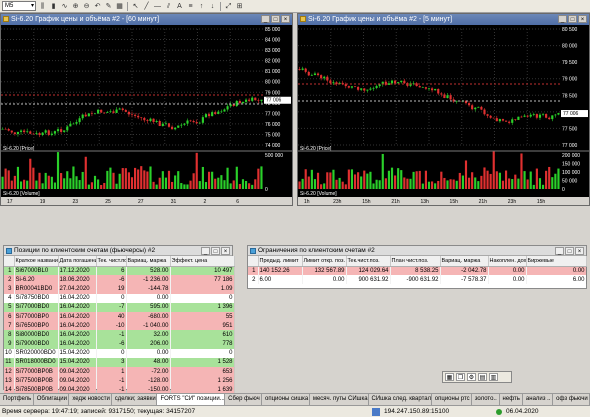 The image size is (590, 417). What do you see at coordinates (119, 307) in the screenshot?
I see `table-row: 5 Si77000BD0 16.04.2020 -7 595.00 1 396` at bounding box center [119, 307].